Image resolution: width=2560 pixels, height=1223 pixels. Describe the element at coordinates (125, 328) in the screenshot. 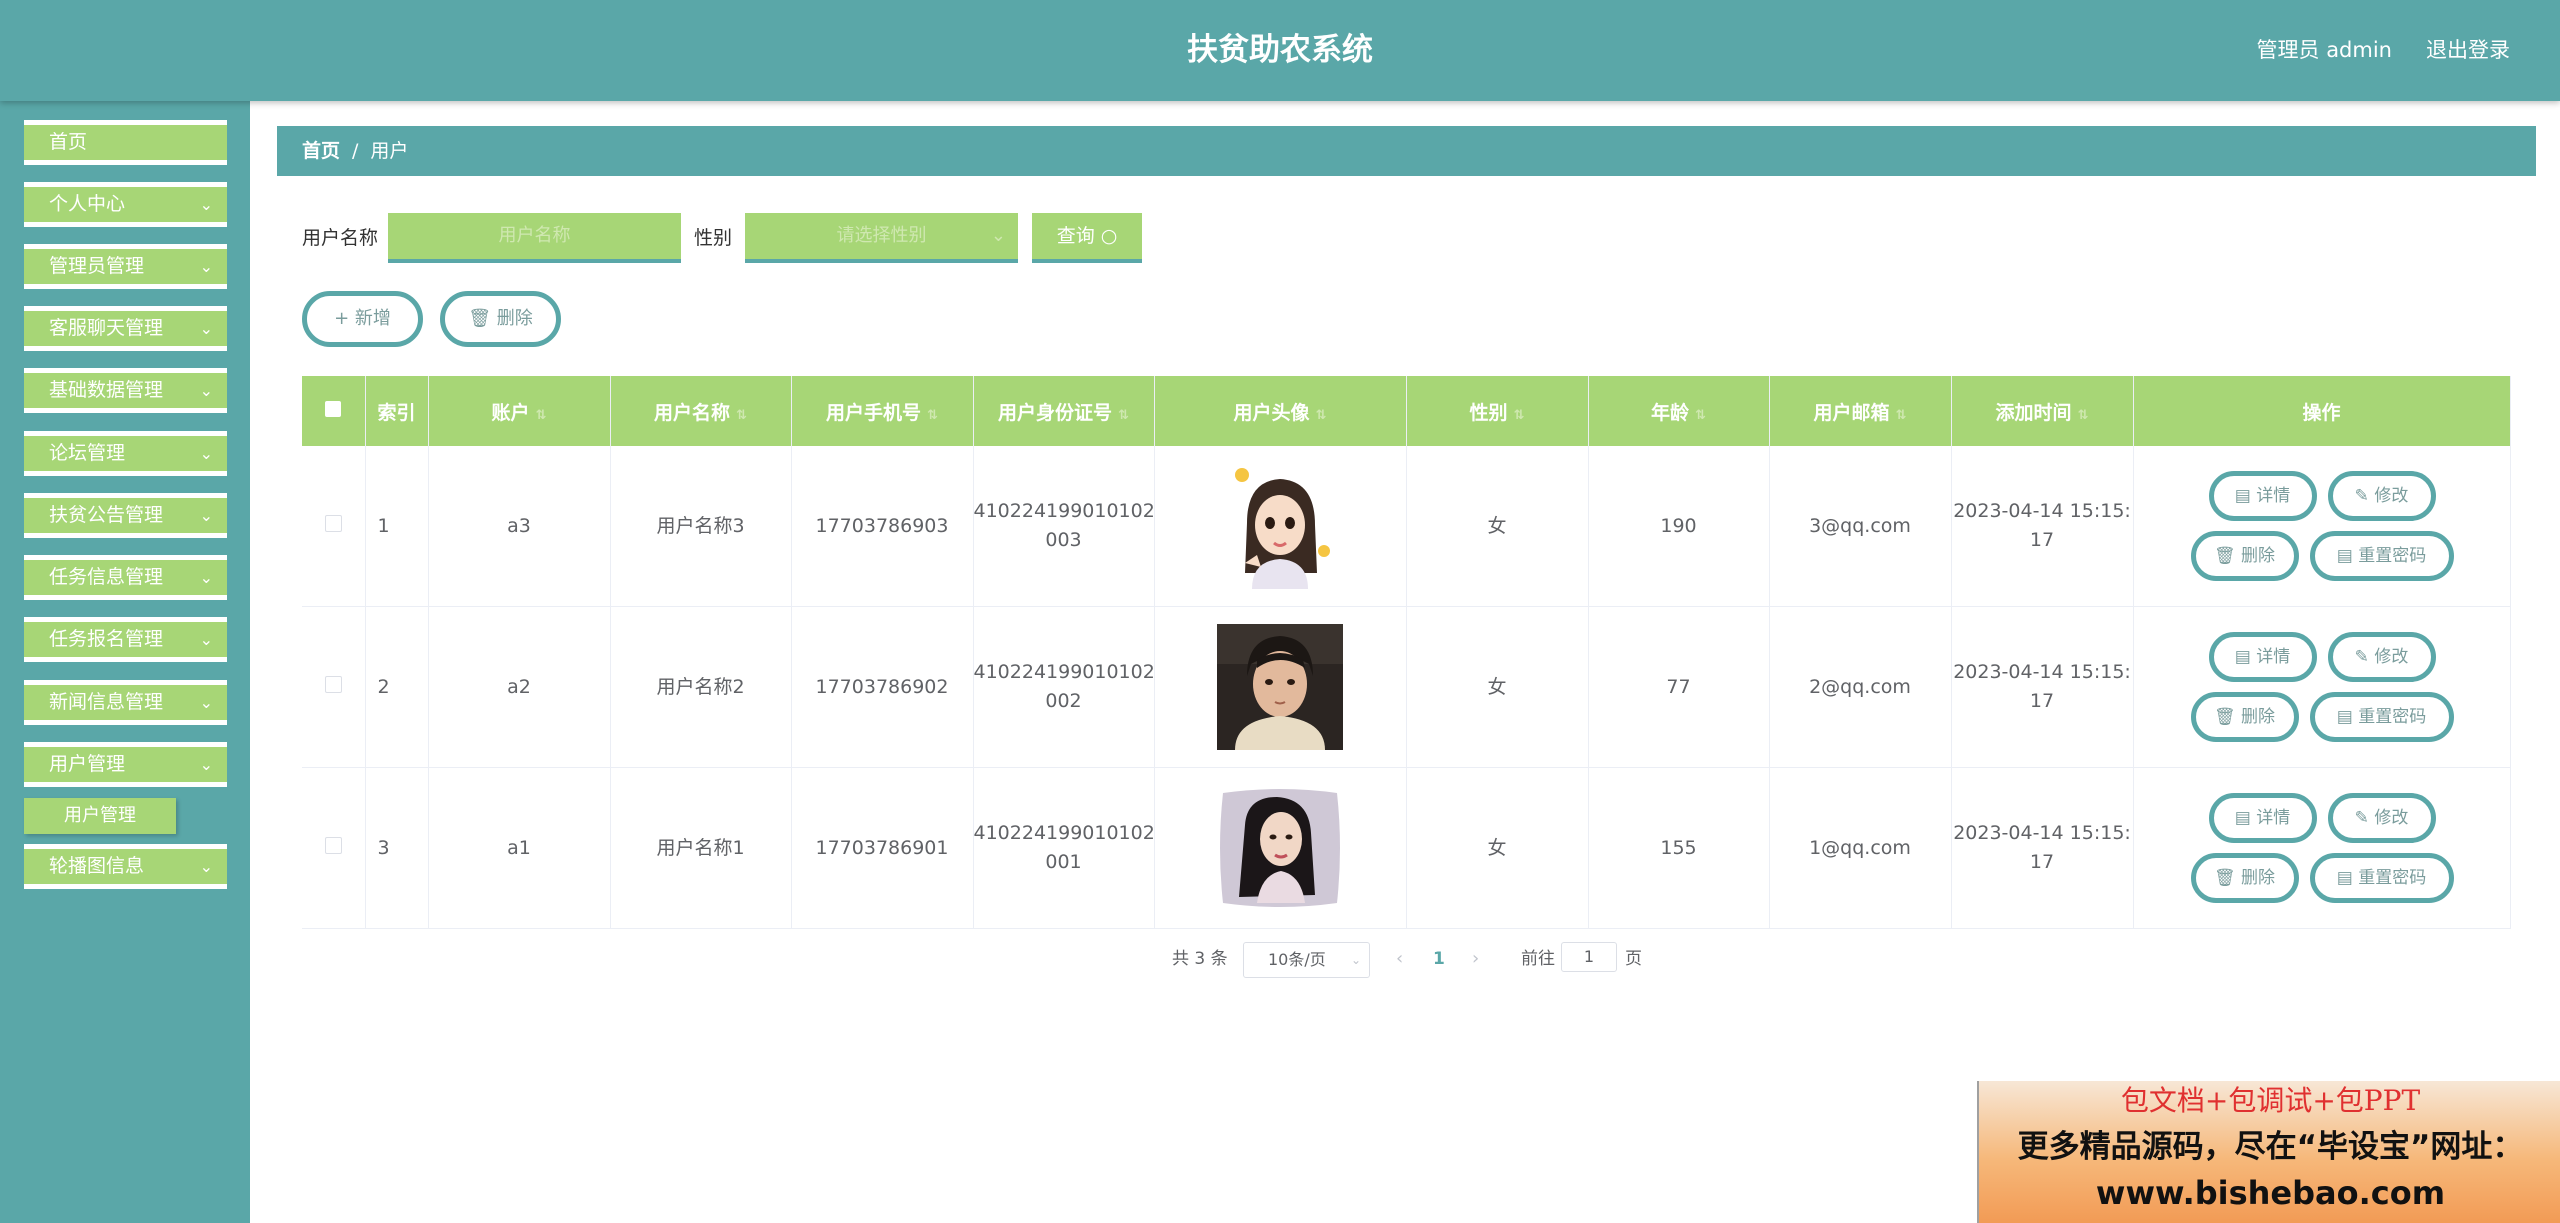

I see `sidebar-item-chat-management: 客服聊天管理 ⌄` at that location.